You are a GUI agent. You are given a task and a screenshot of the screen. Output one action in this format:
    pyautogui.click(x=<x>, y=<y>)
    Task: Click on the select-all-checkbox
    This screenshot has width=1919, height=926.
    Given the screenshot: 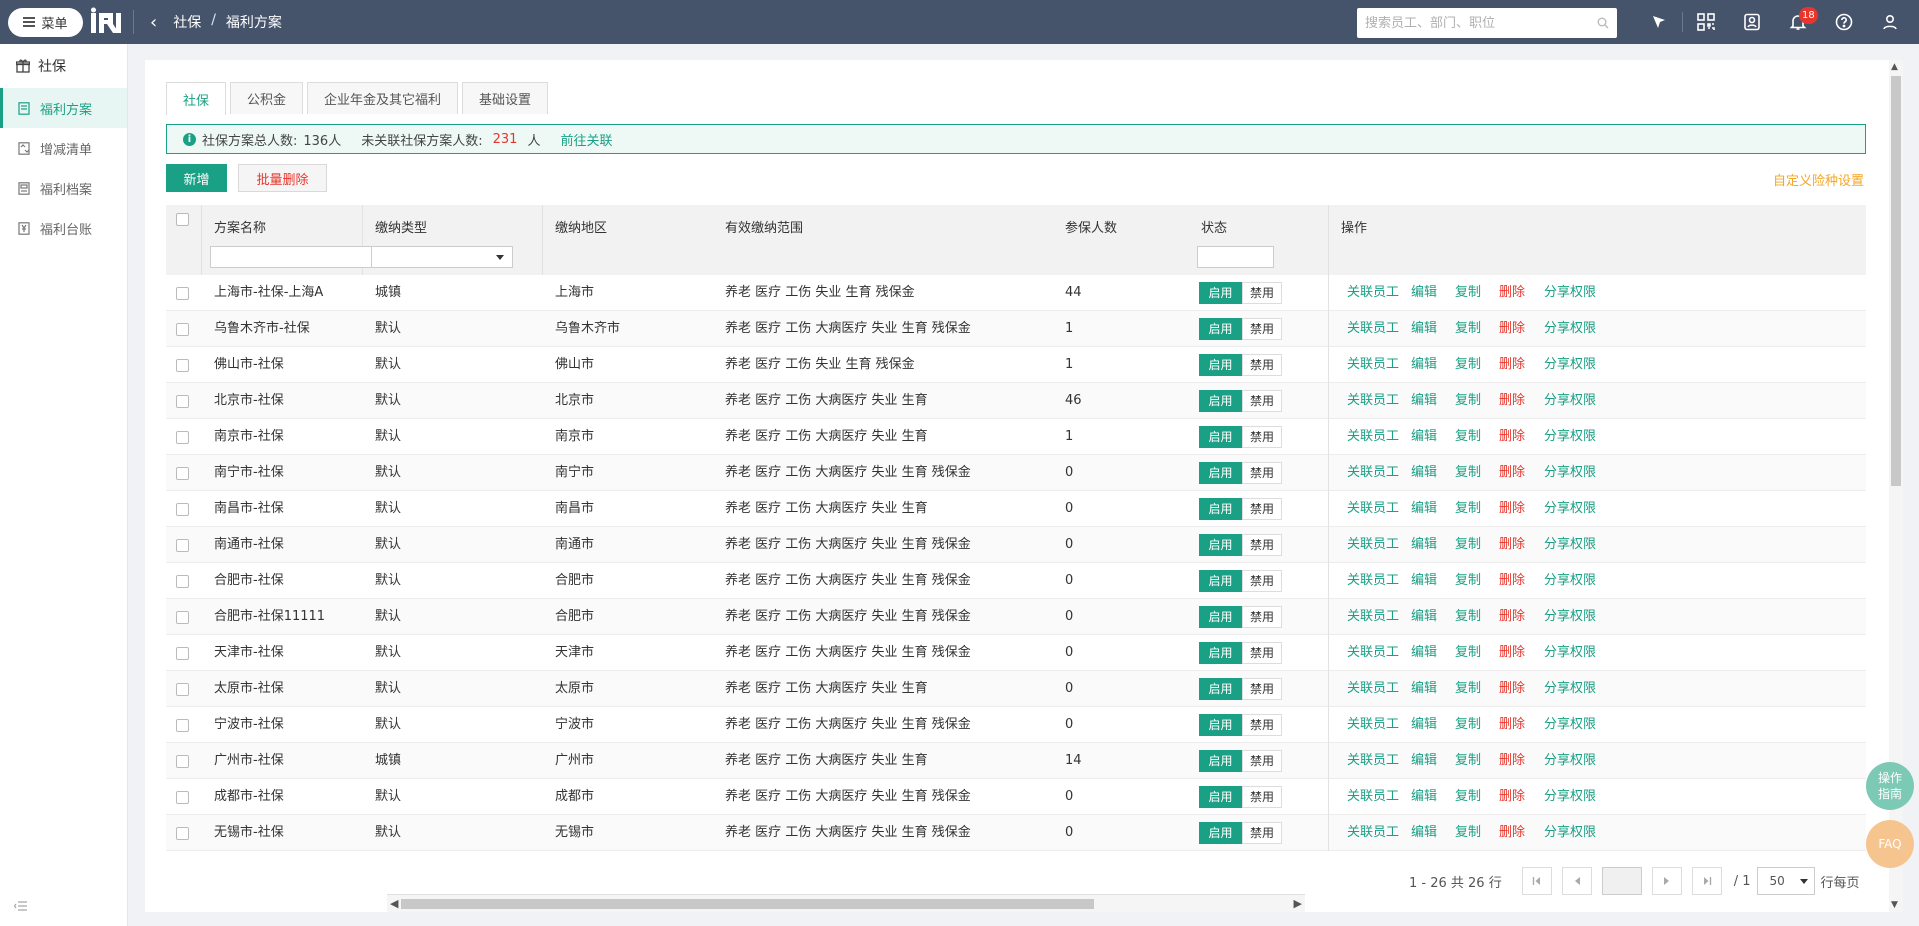 What is the action you would take?
    pyautogui.click(x=182, y=219)
    